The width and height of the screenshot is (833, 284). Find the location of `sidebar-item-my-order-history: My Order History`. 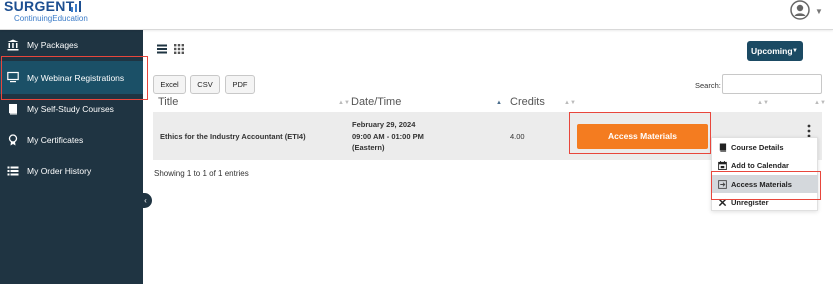

sidebar-item-my-order-history: My Order History is located at coordinates (71, 171).